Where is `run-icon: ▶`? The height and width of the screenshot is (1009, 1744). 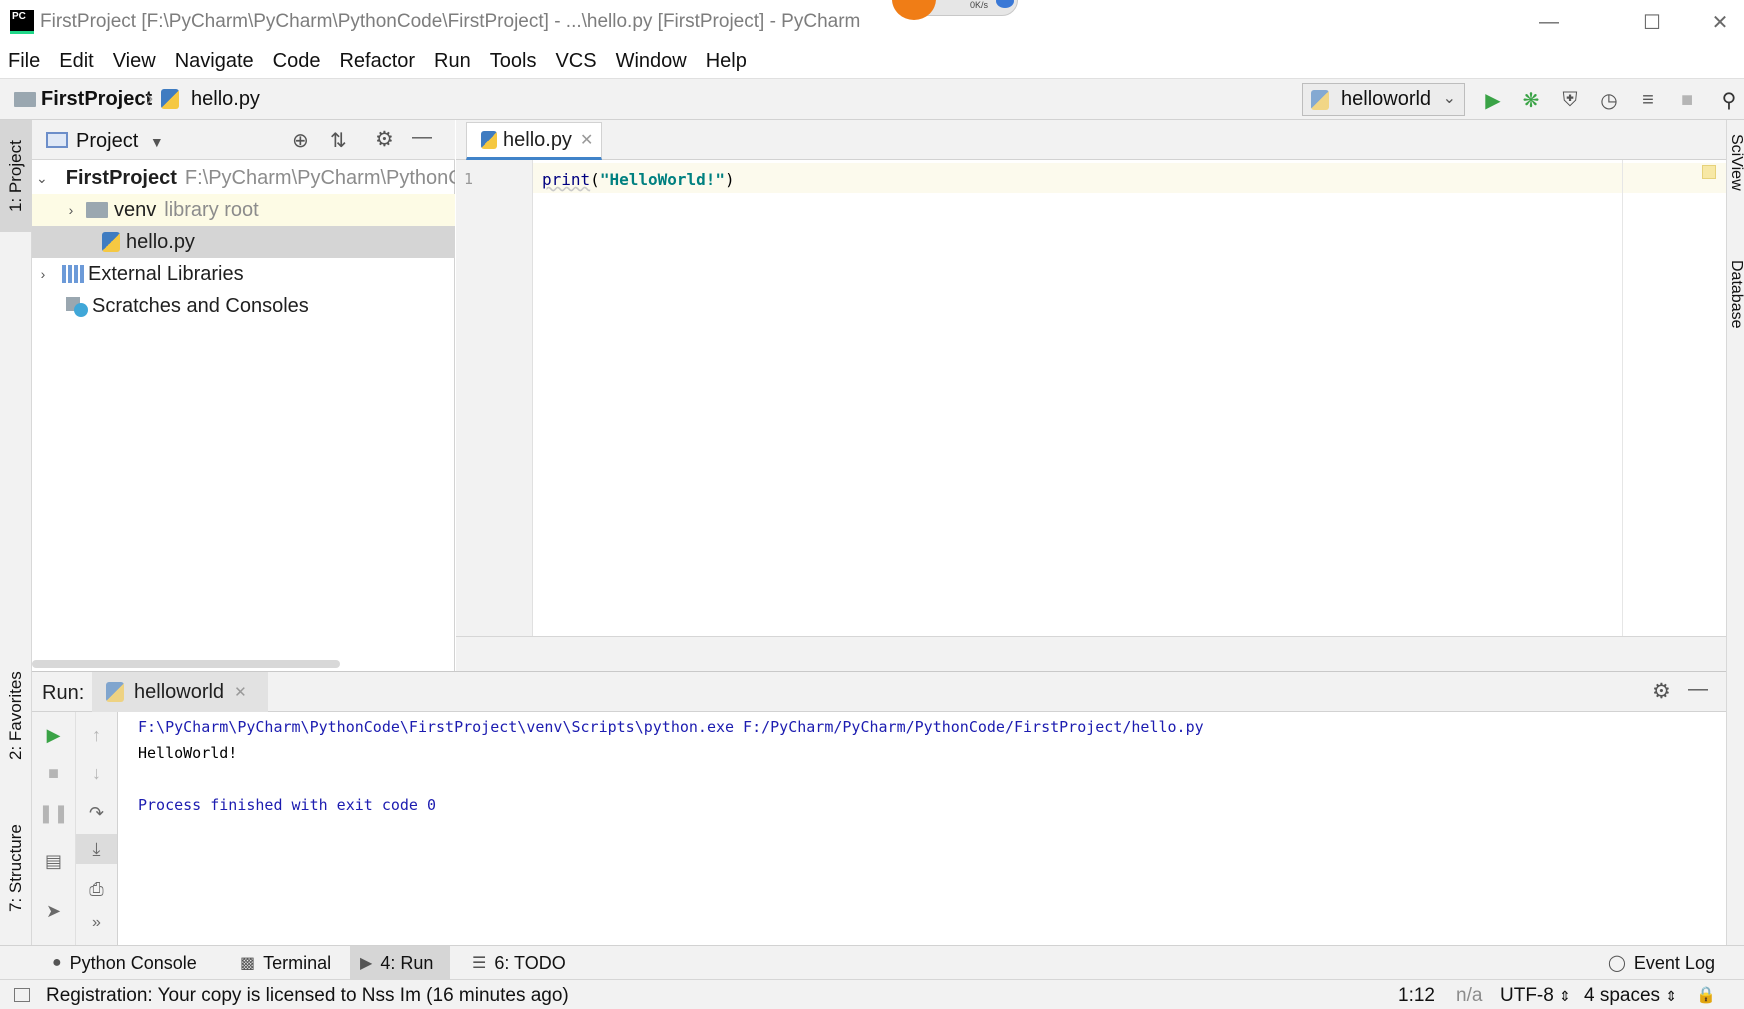 run-icon: ▶ is located at coordinates (1493, 100).